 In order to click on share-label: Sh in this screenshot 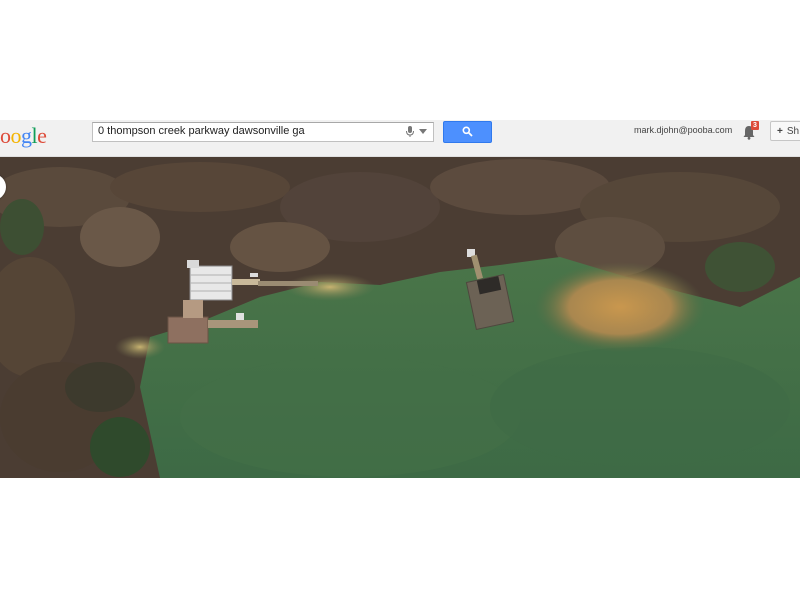, I will do `click(793, 131)`.